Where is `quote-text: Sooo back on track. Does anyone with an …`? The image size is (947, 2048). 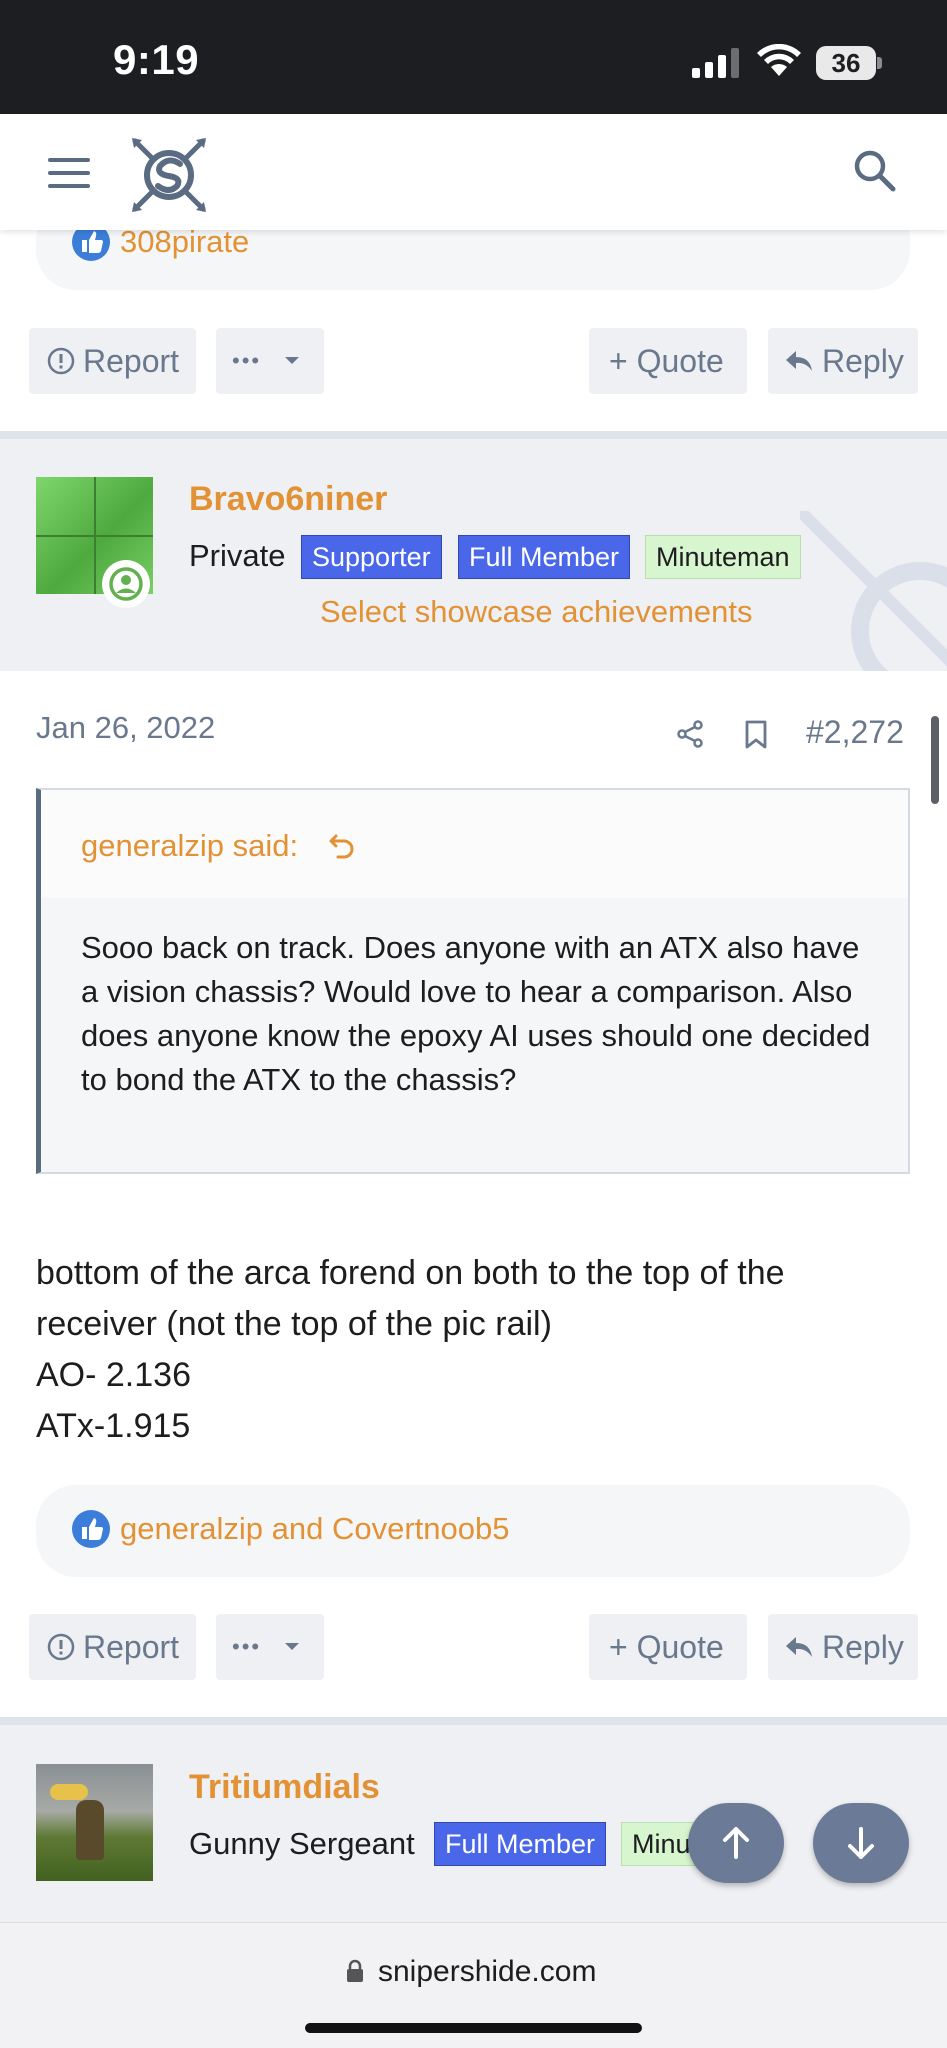 quote-text: Sooo back on track. Does anyone with an … is located at coordinates (476, 1013).